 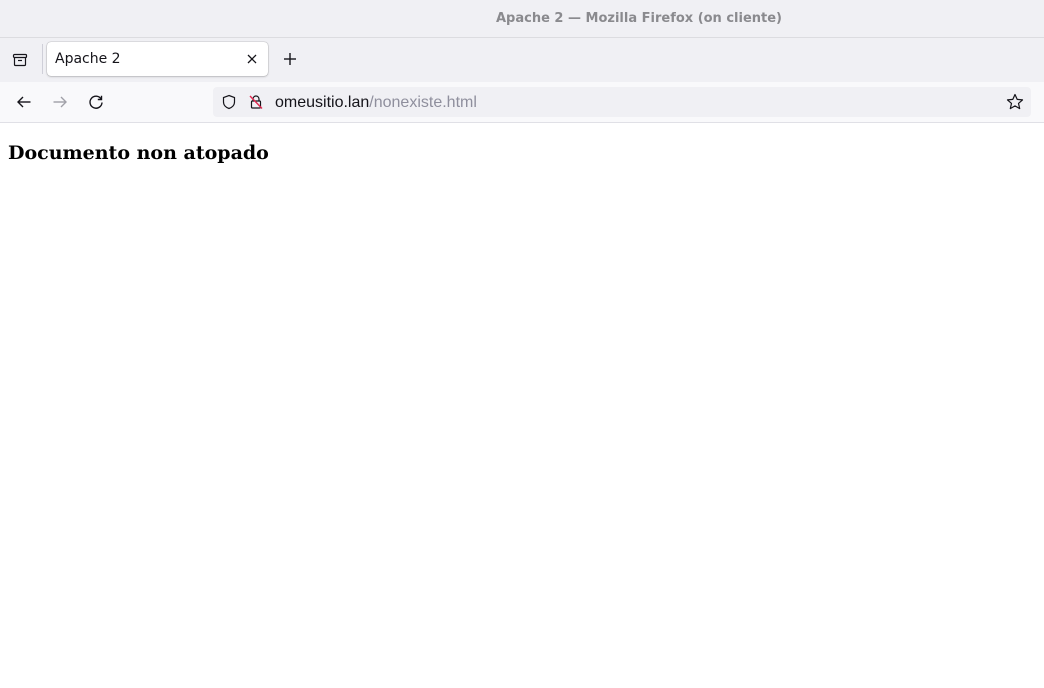 I want to click on url-host: omeusitio.lan, so click(x=322, y=102).